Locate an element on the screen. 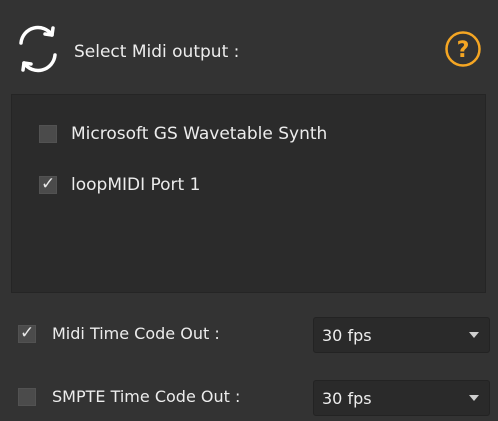  mtc-out-row: ✓ Midi Time Code Out : 30 fps is located at coordinates (249, 334).